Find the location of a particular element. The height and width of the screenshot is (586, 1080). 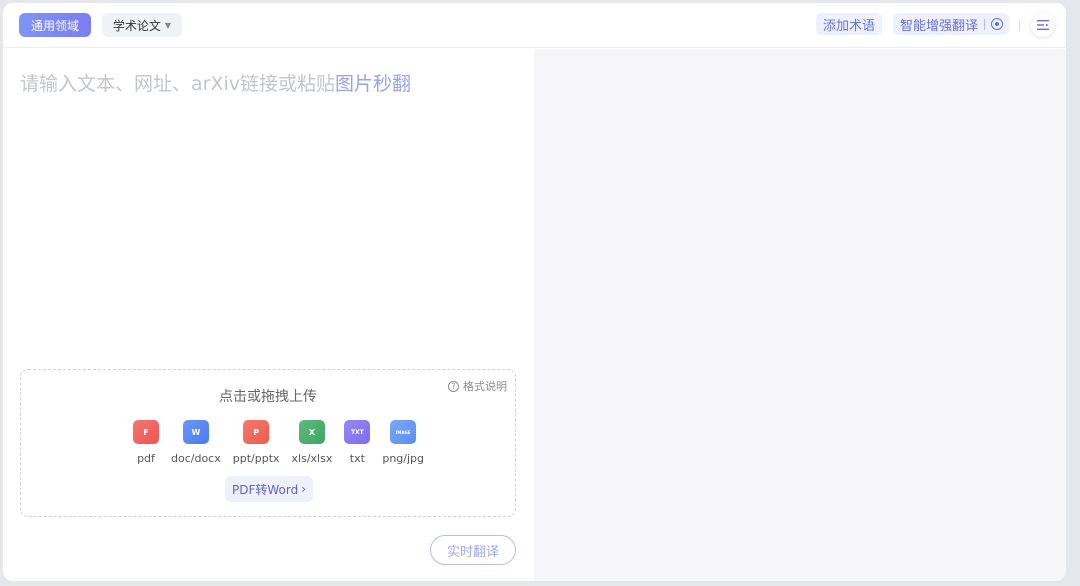

word-file-icon: W is located at coordinates (195, 432).